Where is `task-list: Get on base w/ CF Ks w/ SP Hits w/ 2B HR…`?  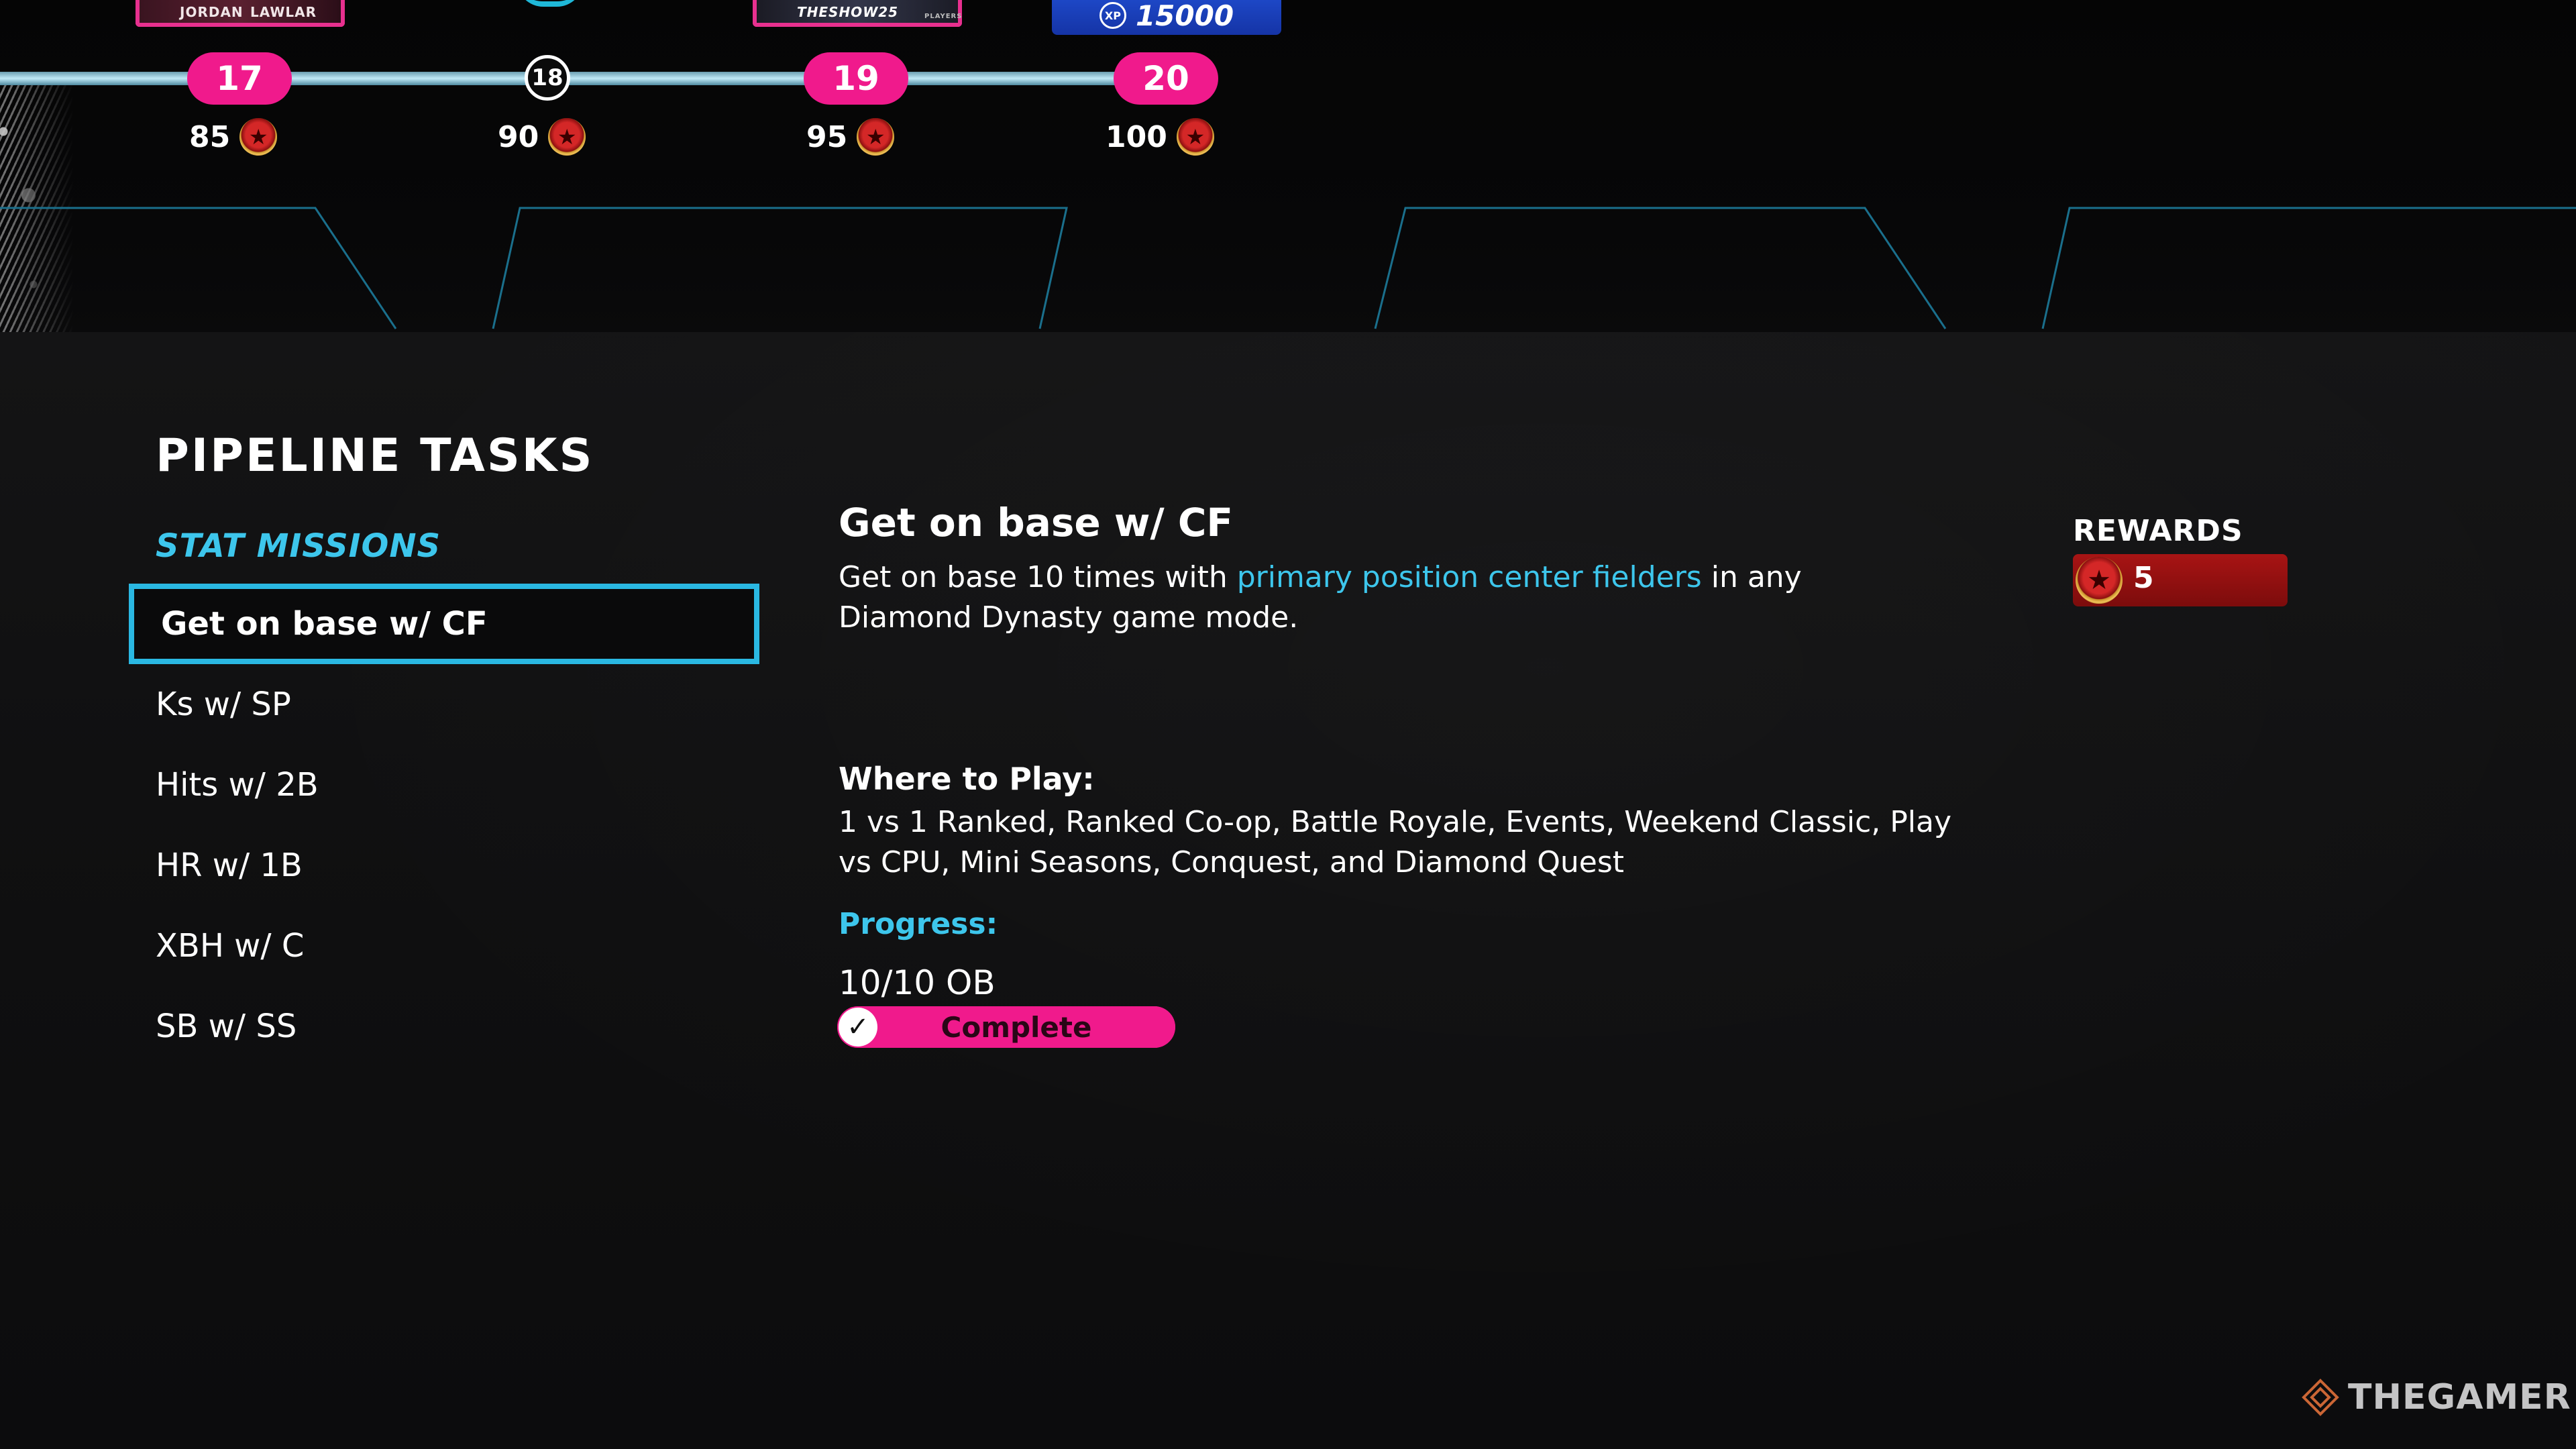 task-list: Get on base w/ CF Ks w/ SP Hits w/ 2B HR… is located at coordinates (444, 825).